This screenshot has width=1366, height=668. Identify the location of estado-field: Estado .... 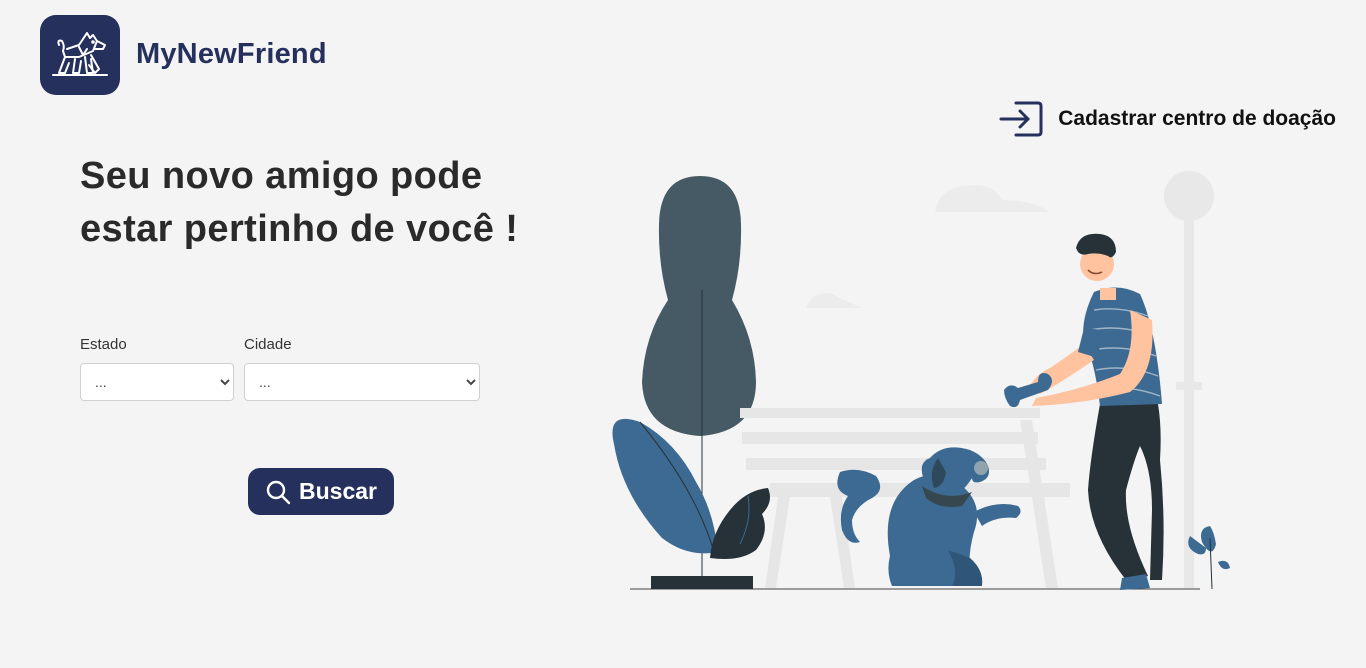
(157, 368).